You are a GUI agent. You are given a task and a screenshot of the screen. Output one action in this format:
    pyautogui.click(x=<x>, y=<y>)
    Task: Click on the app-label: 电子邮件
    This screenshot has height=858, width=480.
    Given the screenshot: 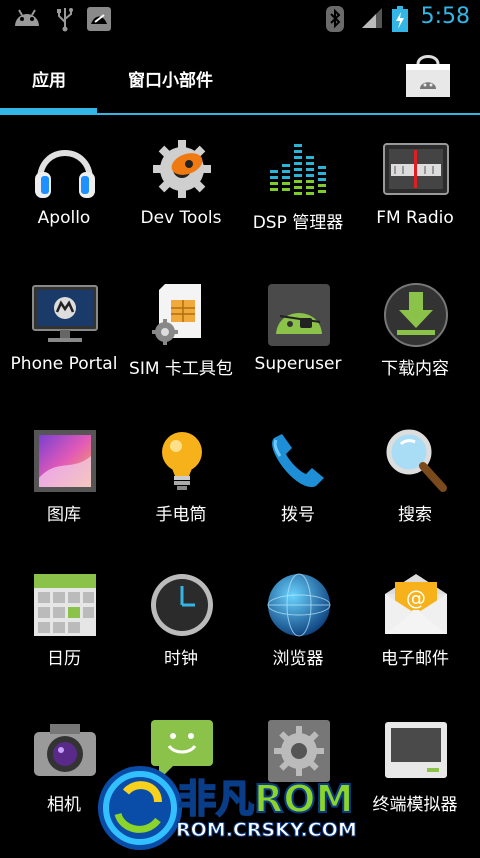 What is the action you would take?
    pyautogui.click(x=415, y=659)
    